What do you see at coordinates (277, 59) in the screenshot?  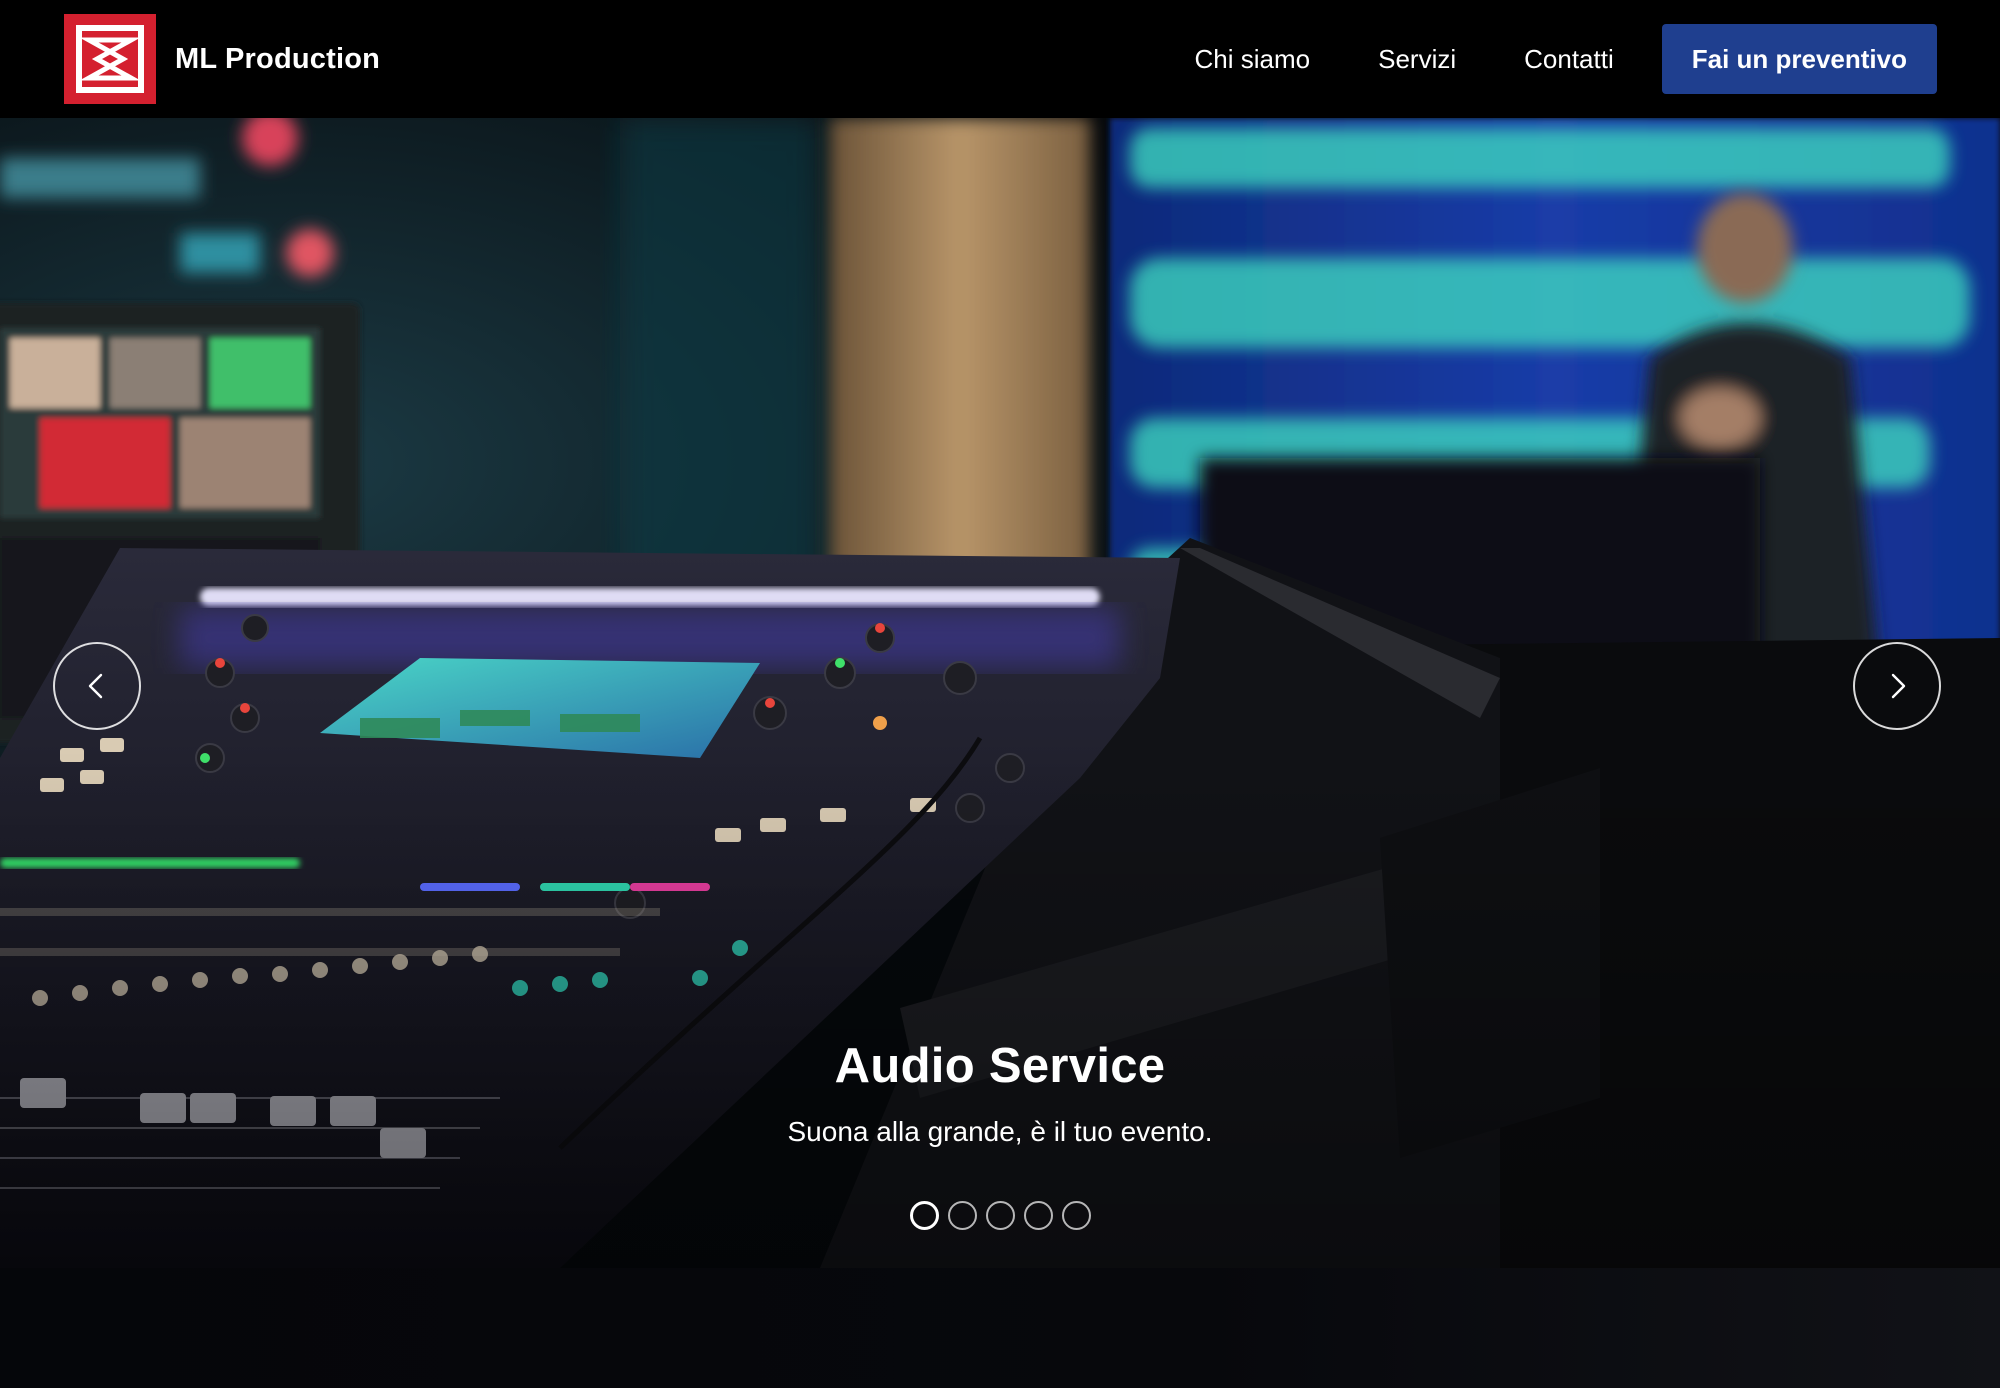 I see `brand-name: ML Production` at bounding box center [277, 59].